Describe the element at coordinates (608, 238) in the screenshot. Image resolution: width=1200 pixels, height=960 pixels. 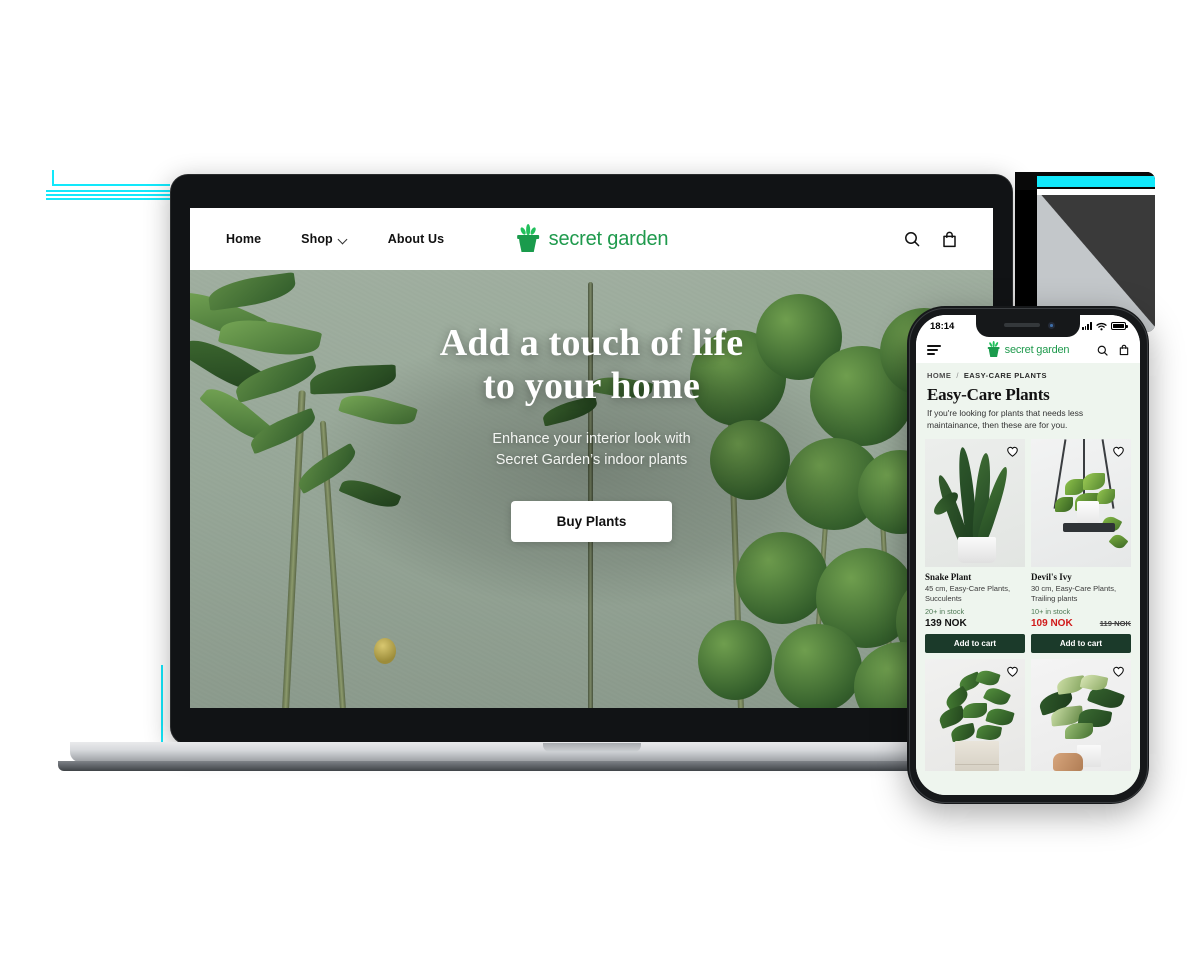
I see `brand-name: secret garden` at that location.